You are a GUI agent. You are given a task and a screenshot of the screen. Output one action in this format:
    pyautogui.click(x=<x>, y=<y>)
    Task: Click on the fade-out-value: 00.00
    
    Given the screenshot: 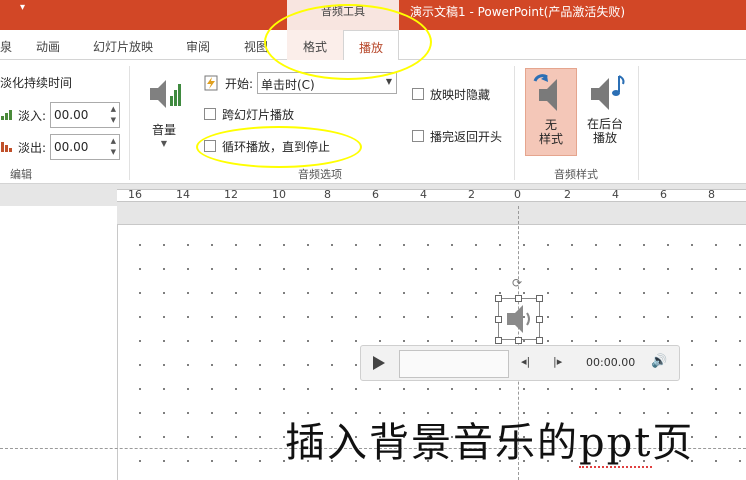 What is the action you would take?
    pyautogui.click(x=71, y=147)
    